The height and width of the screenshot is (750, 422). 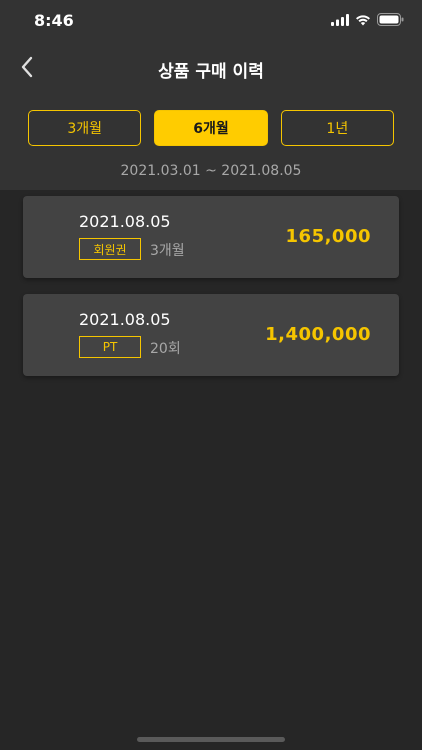 I want to click on nav-bar: 상품 구매 이력, so click(x=211, y=69).